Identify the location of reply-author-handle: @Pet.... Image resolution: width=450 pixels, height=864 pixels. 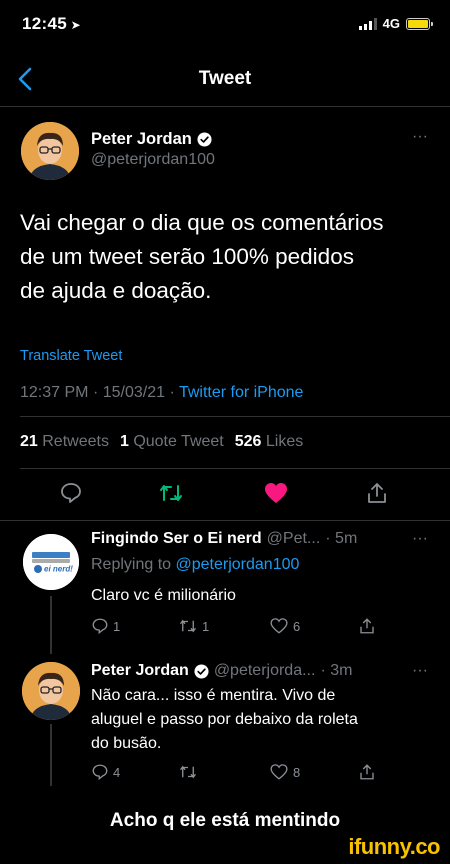
(293, 538).